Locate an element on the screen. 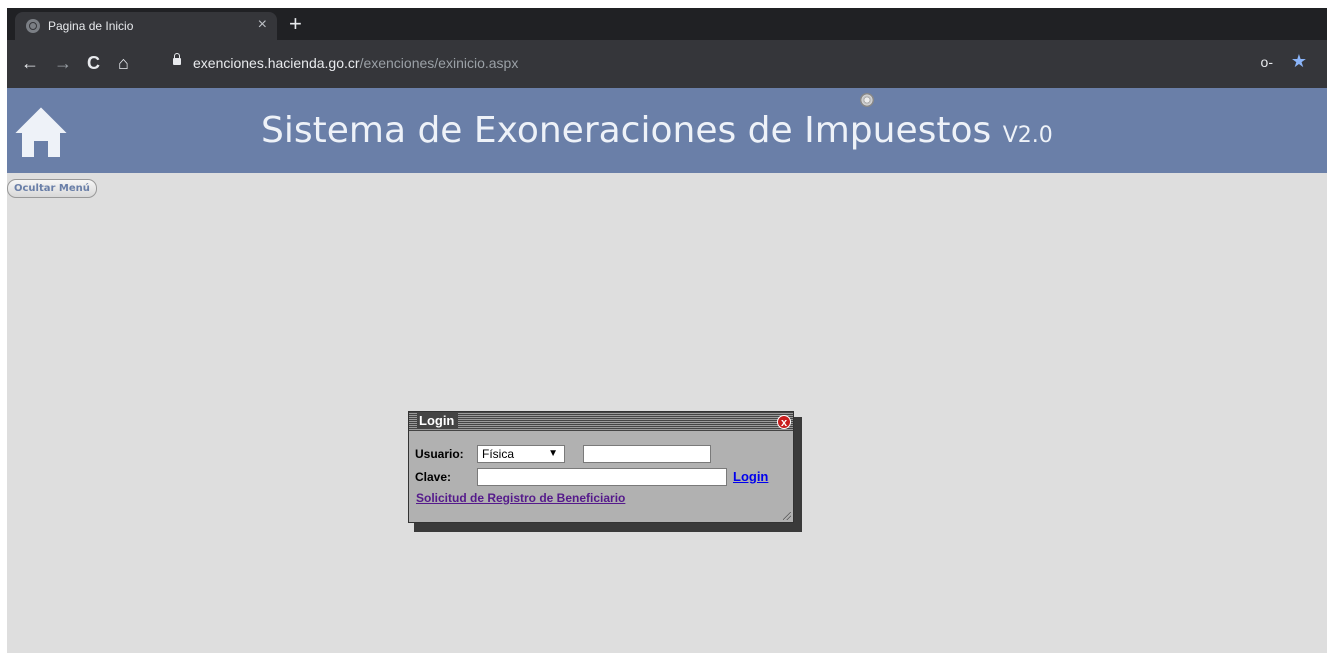 The image size is (1327, 653). new-tab-button: + is located at coordinates (295, 24).